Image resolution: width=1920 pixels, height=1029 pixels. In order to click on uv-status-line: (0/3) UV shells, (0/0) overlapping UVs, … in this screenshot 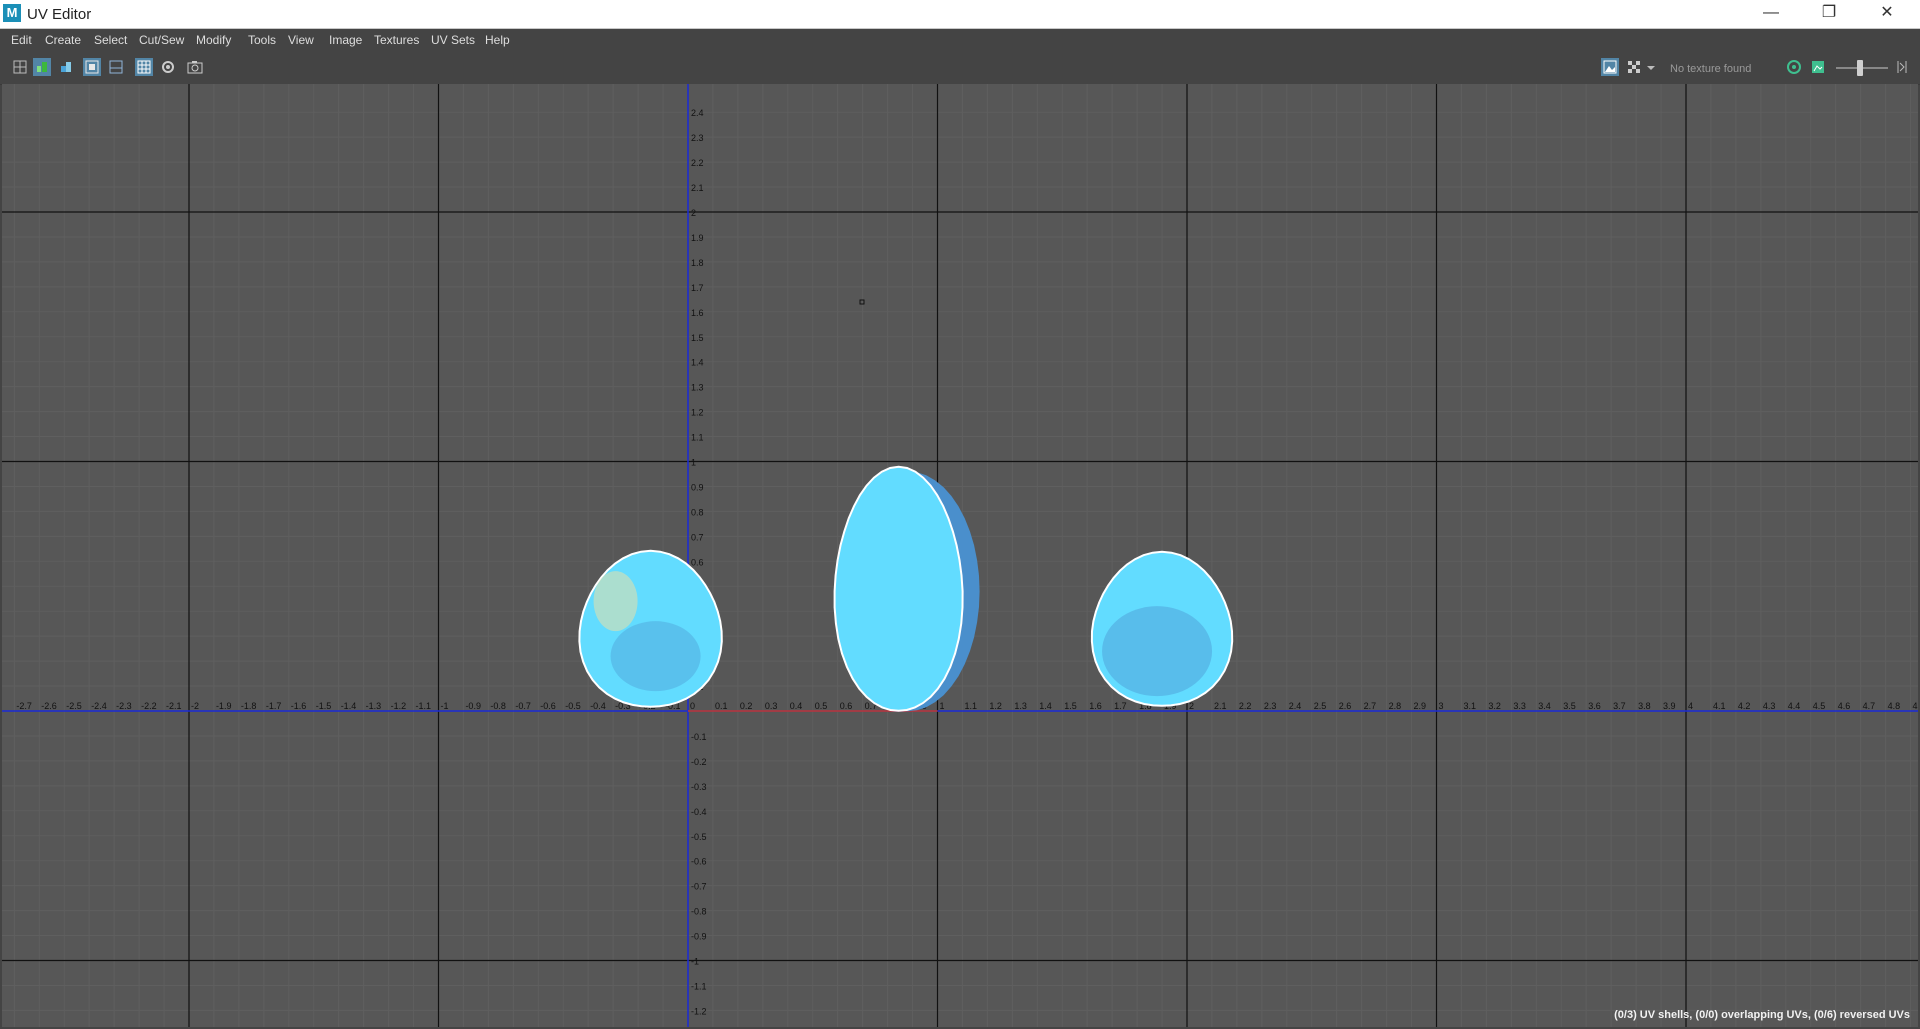, I will do `click(1762, 1015)`.